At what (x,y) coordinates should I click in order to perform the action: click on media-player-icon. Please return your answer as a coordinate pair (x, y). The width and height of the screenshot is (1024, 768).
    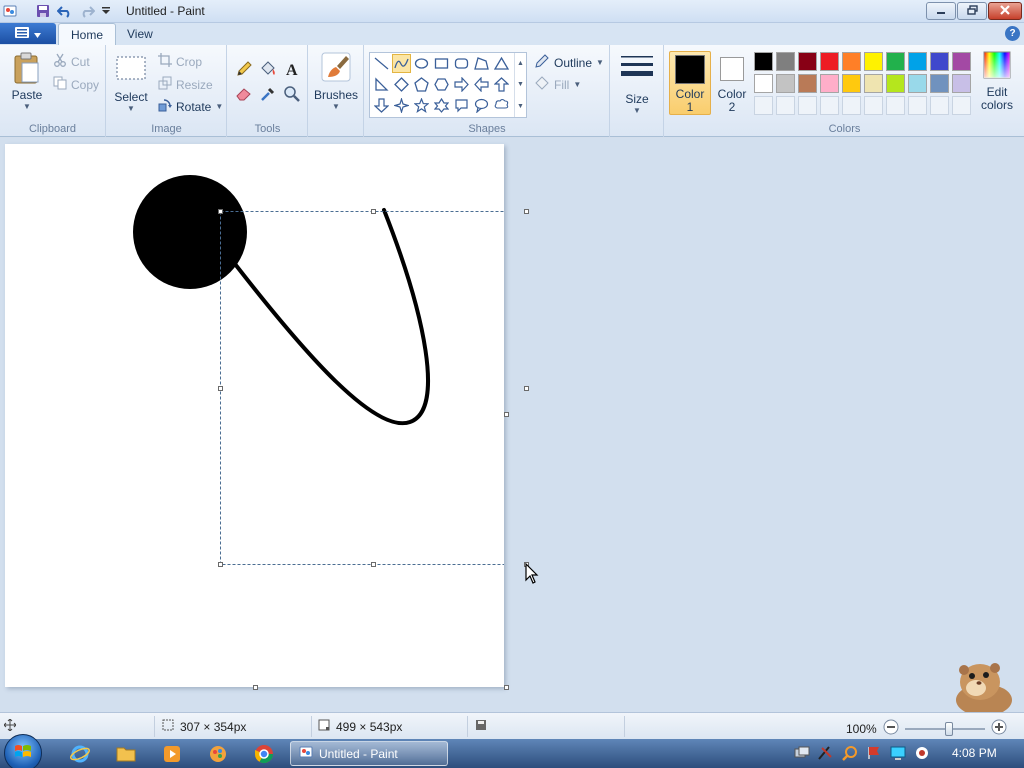
    Looking at the image, I should click on (172, 753).